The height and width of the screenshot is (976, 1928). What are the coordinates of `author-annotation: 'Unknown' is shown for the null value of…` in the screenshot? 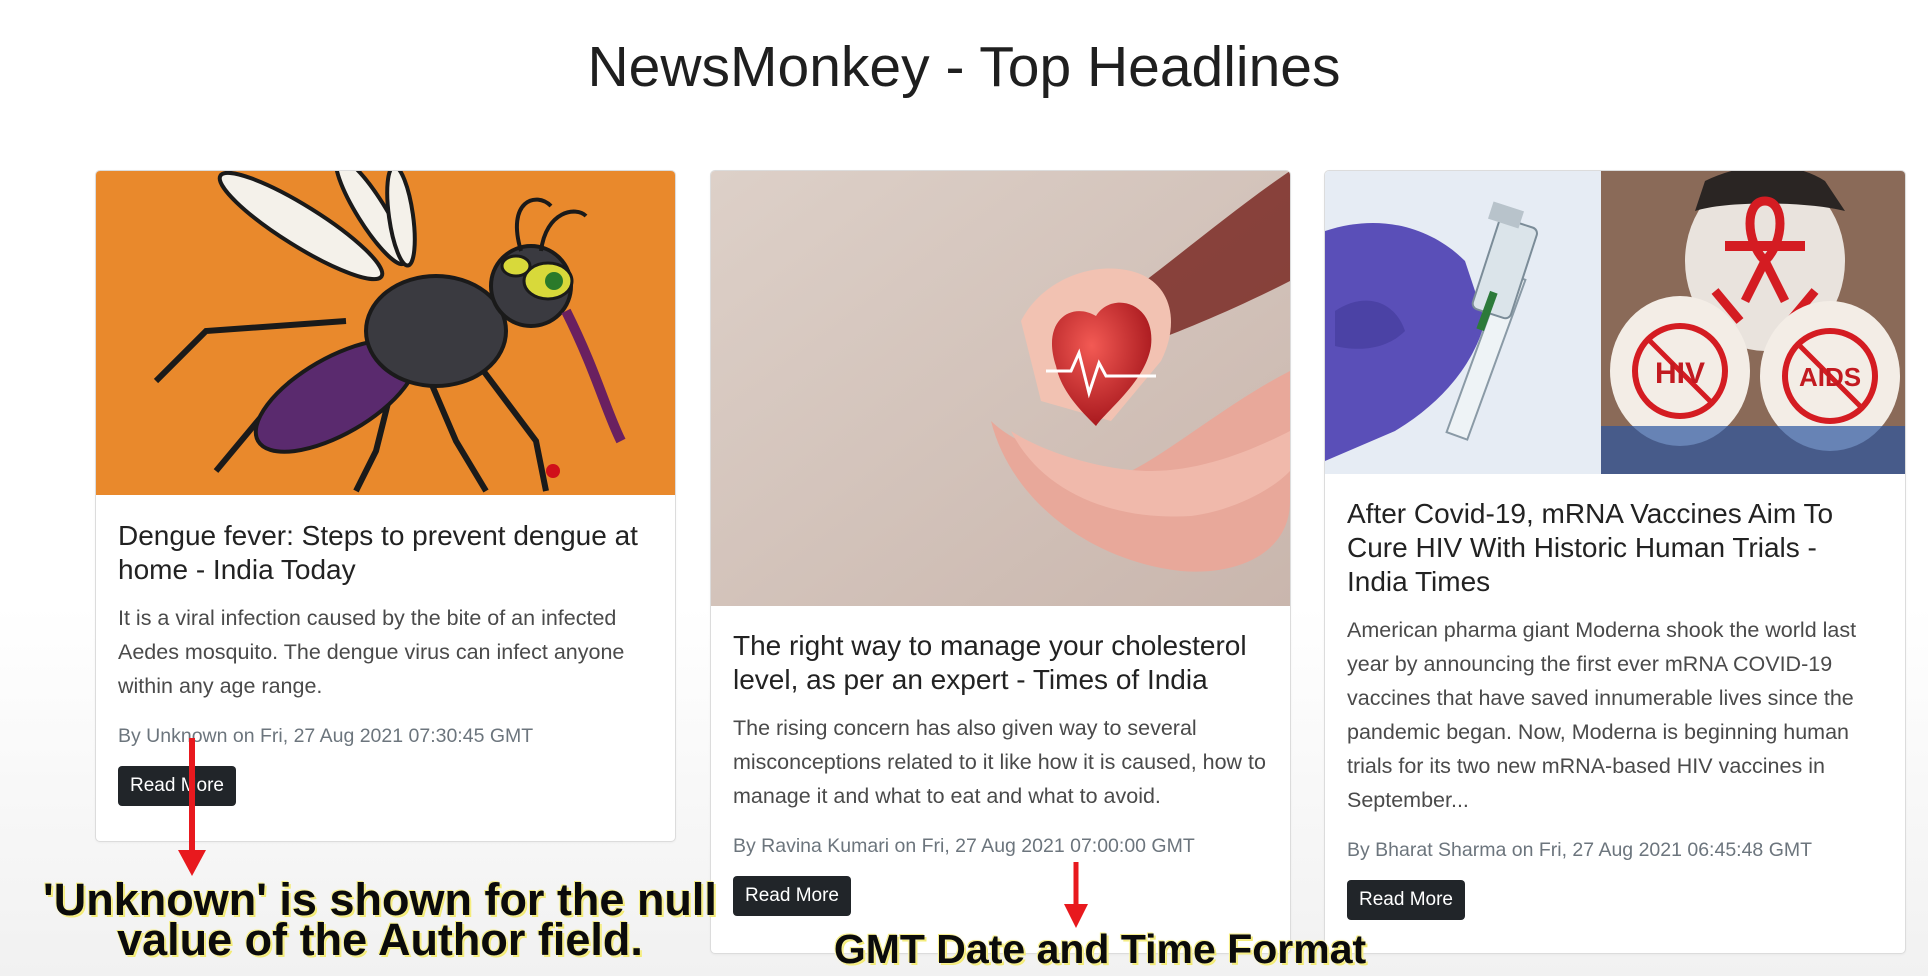 It's located at (380, 921).